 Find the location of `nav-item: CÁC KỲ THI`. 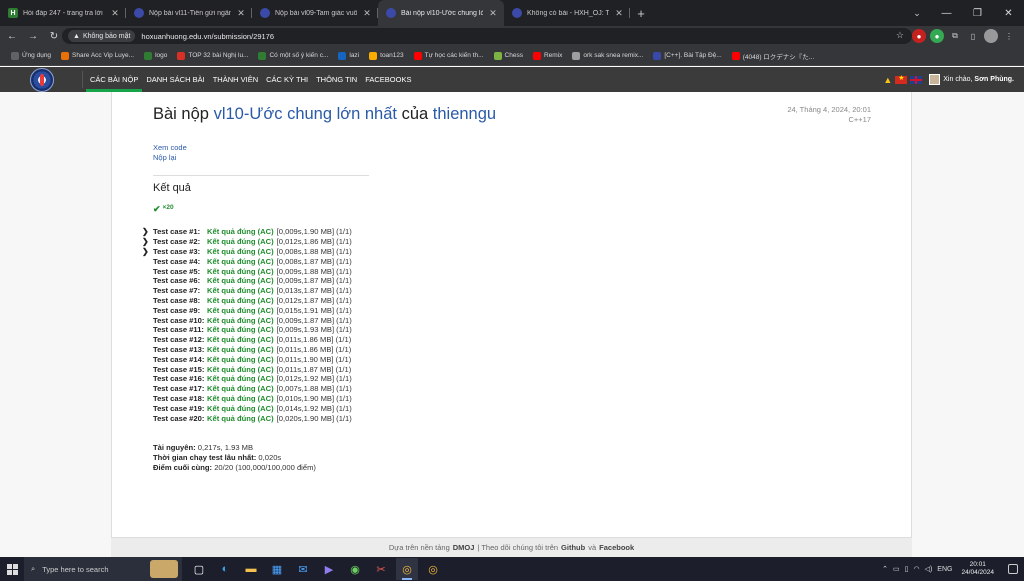

nav-item: CÁC KỲ THI is located at coordinates (287, 79).